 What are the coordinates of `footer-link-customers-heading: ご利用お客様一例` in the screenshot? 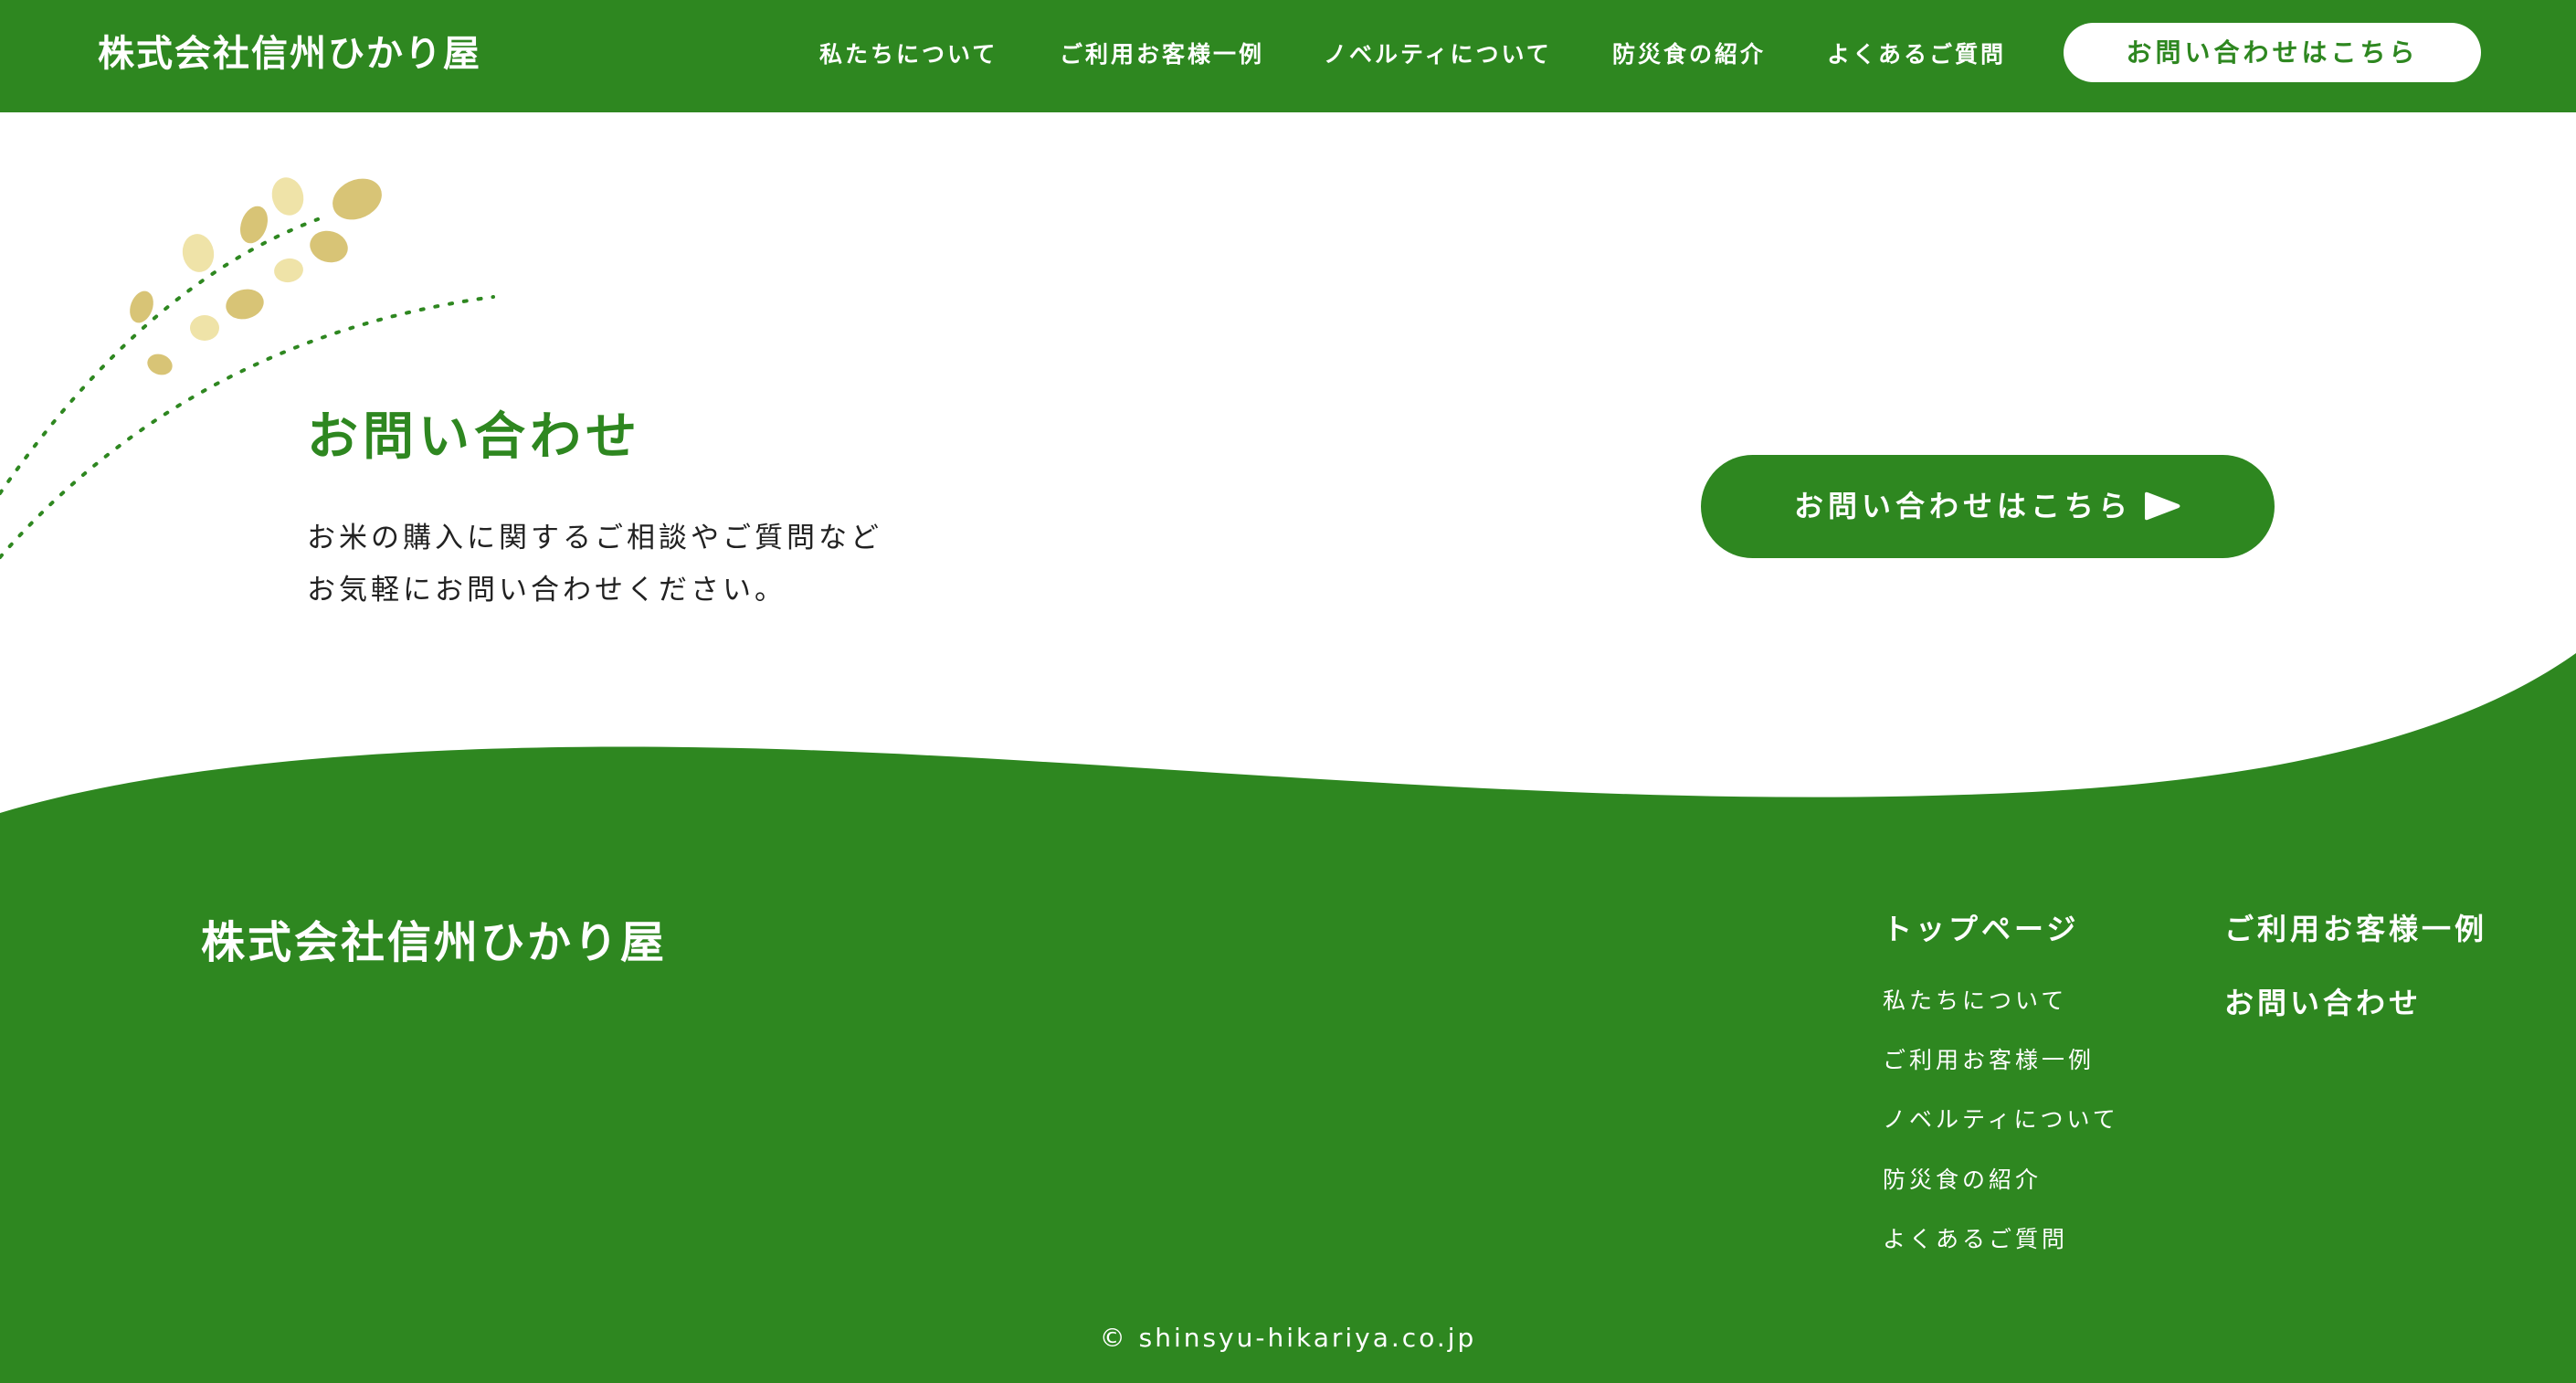 It's located at (2355, 929).